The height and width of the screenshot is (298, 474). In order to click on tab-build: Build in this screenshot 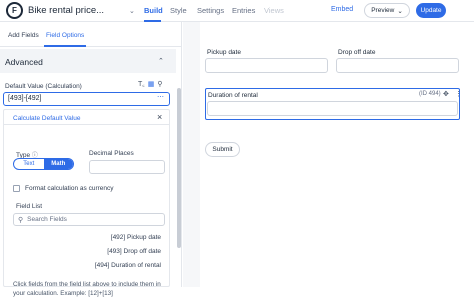, I will do `click(153, 10)`.